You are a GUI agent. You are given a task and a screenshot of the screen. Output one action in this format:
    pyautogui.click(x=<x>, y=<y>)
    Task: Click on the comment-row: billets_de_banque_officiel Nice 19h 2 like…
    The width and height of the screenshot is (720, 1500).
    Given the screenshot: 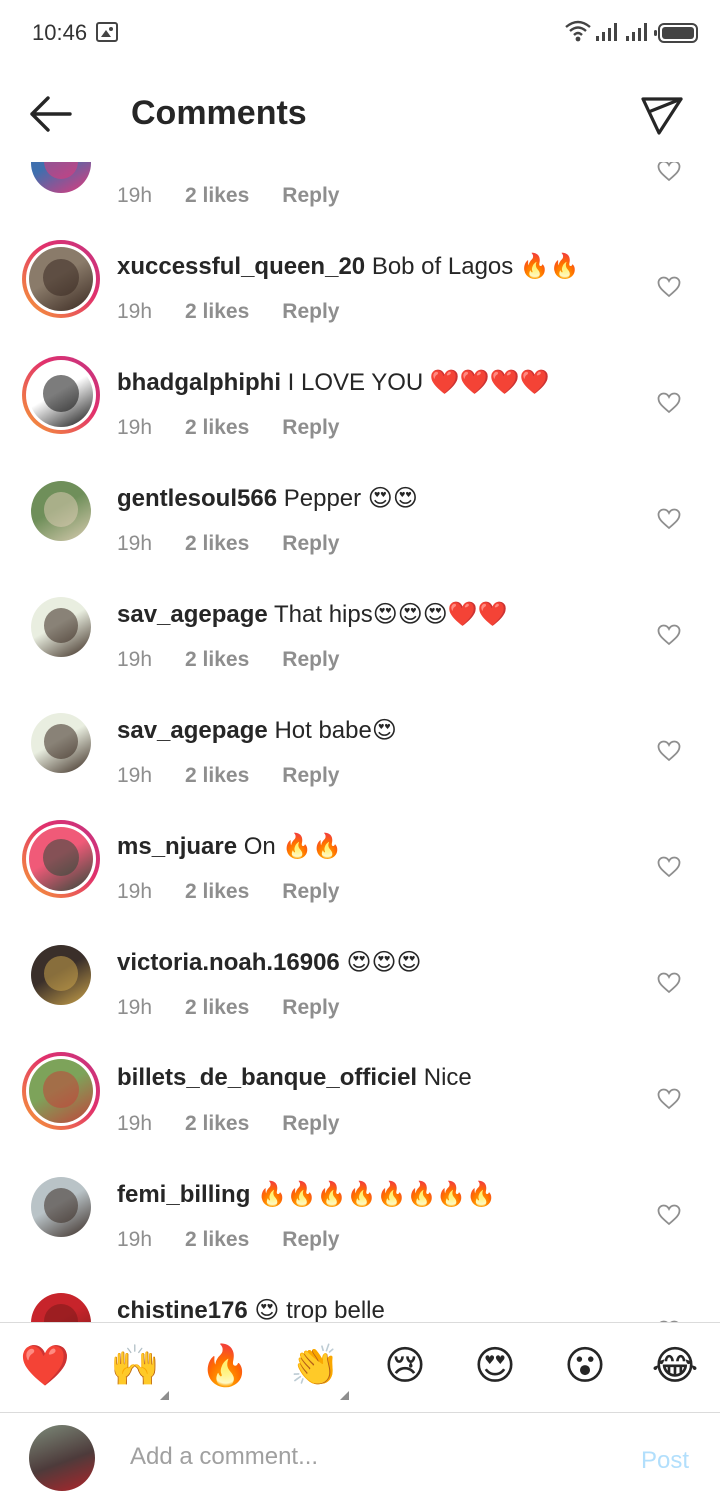 What is the action you would take?
    pyautogui.click(x=360, y=1110)
    